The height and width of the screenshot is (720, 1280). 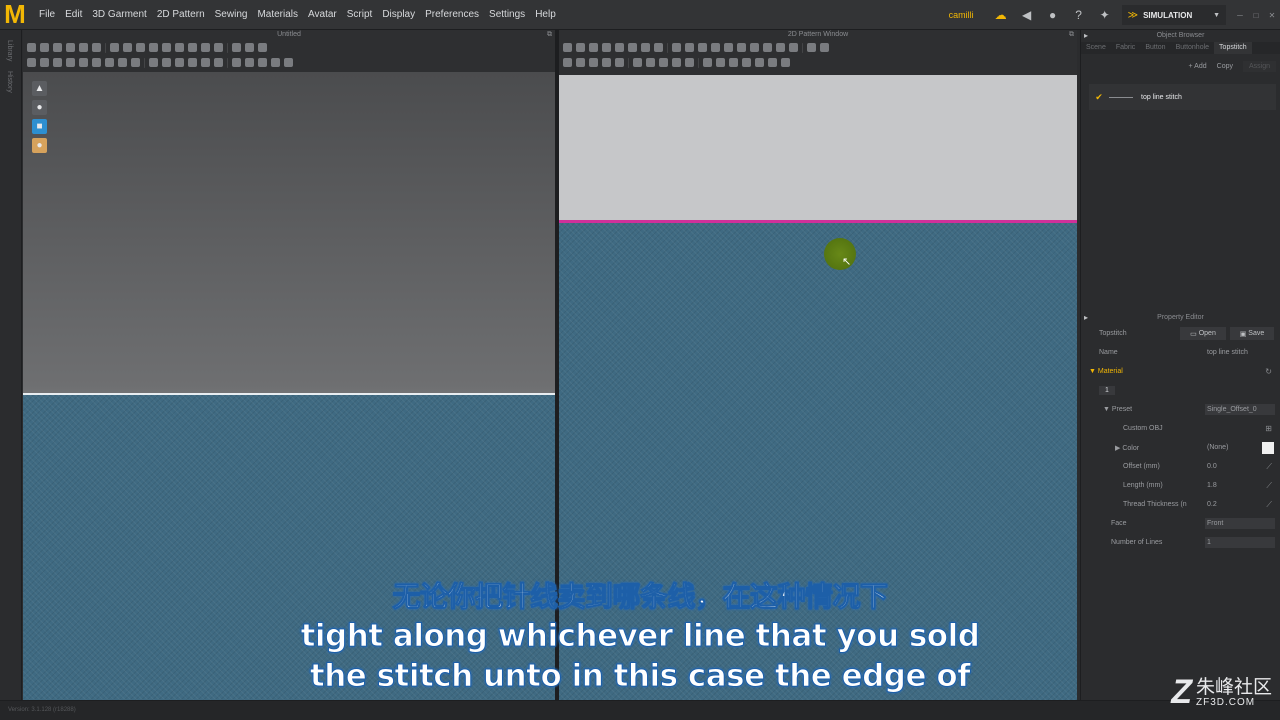 What do you see at coordinates (1182, 97) in the screenshot?
I see `list-item: ✔ top line stitch` at bounding box center [1182, 97].